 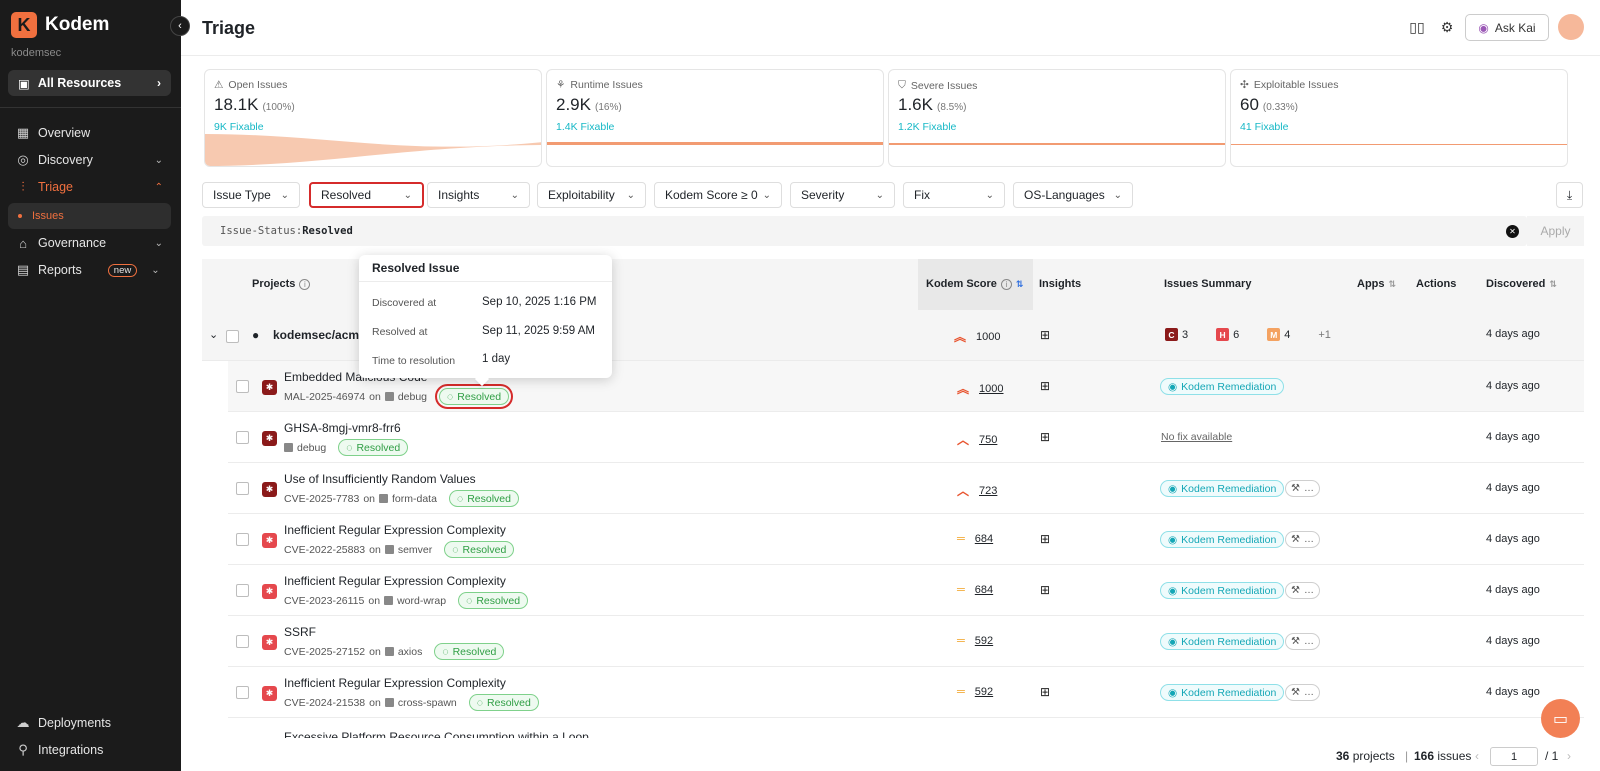 What do you see at coordinates (1207, 284) in the screenshot?
I see `col-issues-summary: Issues Summary` at bounding box center [1207, 284].